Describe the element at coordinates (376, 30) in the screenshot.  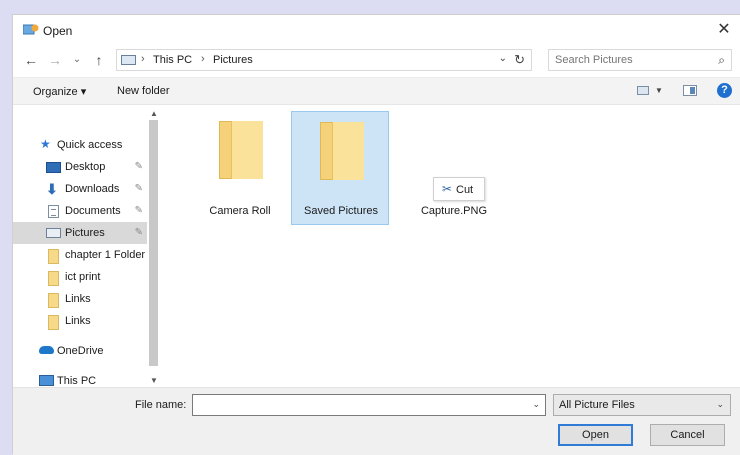
I see `title-bar: Open ✕` at that location.